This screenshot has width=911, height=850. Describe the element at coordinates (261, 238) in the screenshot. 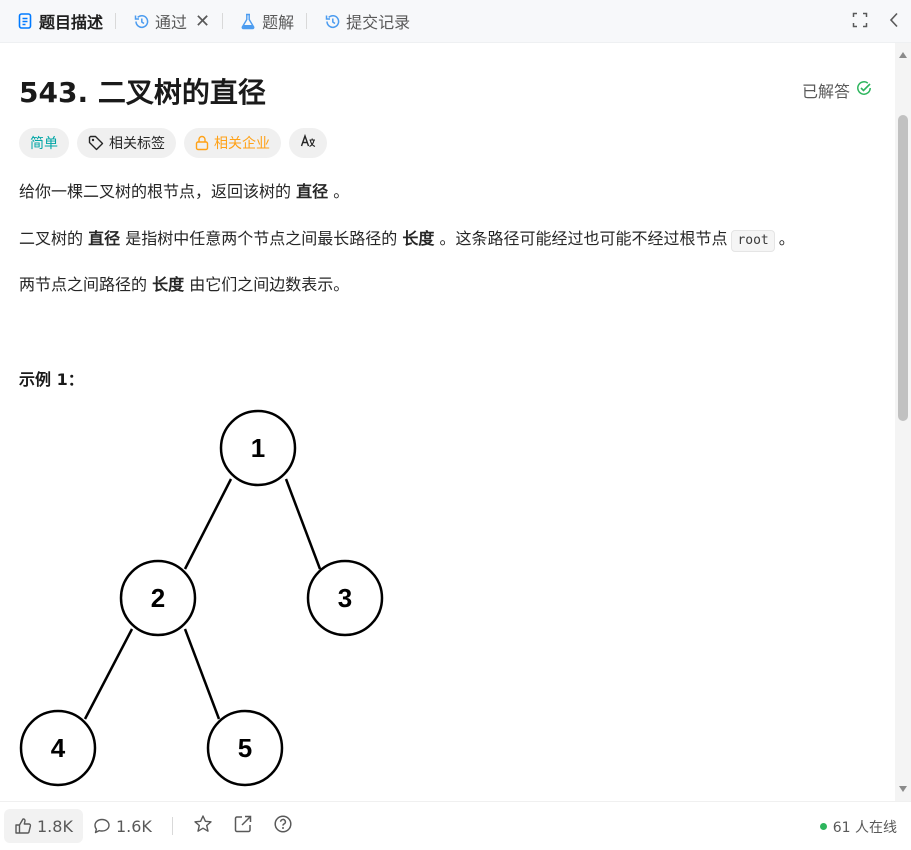

I see `text: 是指树中任意两个节点之间最长路径的` at that location.